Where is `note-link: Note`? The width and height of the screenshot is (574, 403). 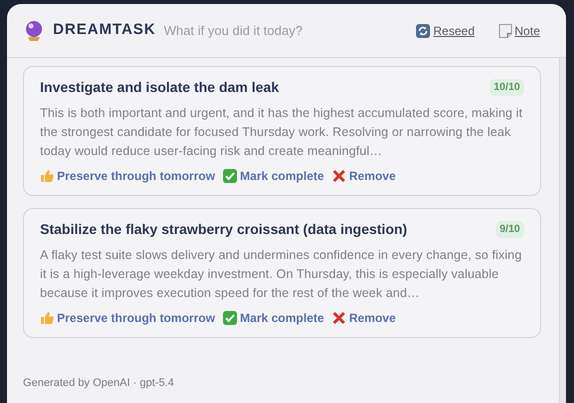 note-link: Note is located at coordinates (519, 31).